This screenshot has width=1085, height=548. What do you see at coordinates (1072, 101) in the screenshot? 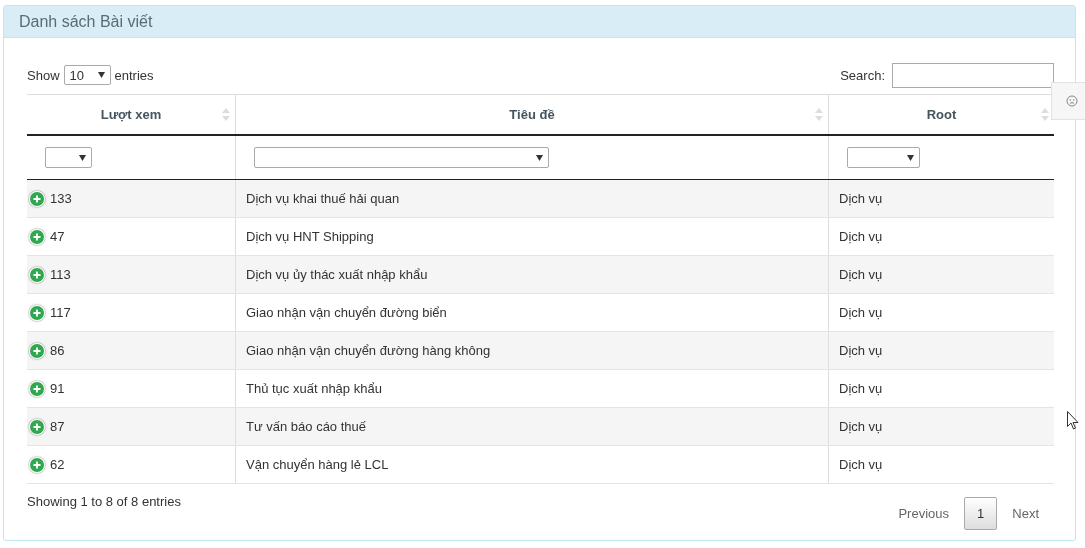
I see `face-icon` at bounding box center [1072, 101].